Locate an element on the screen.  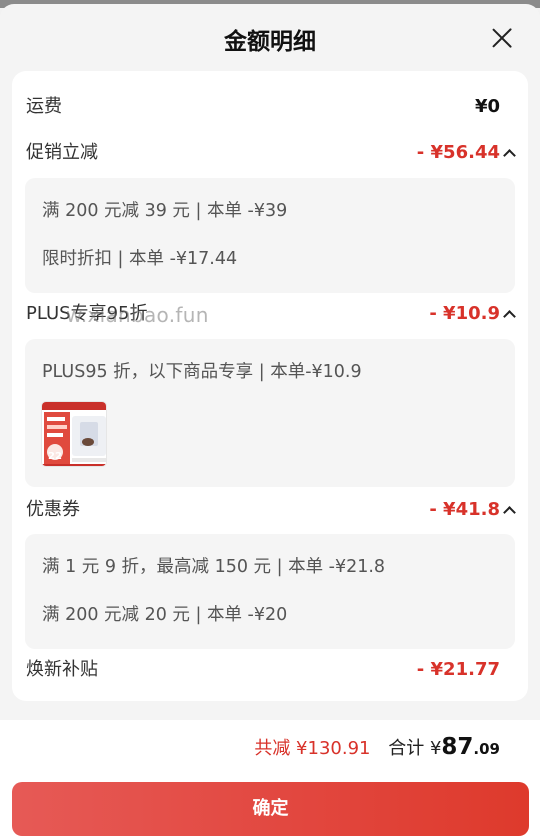
coupon-label: 优惠券 is located at coordinates (53, 509).